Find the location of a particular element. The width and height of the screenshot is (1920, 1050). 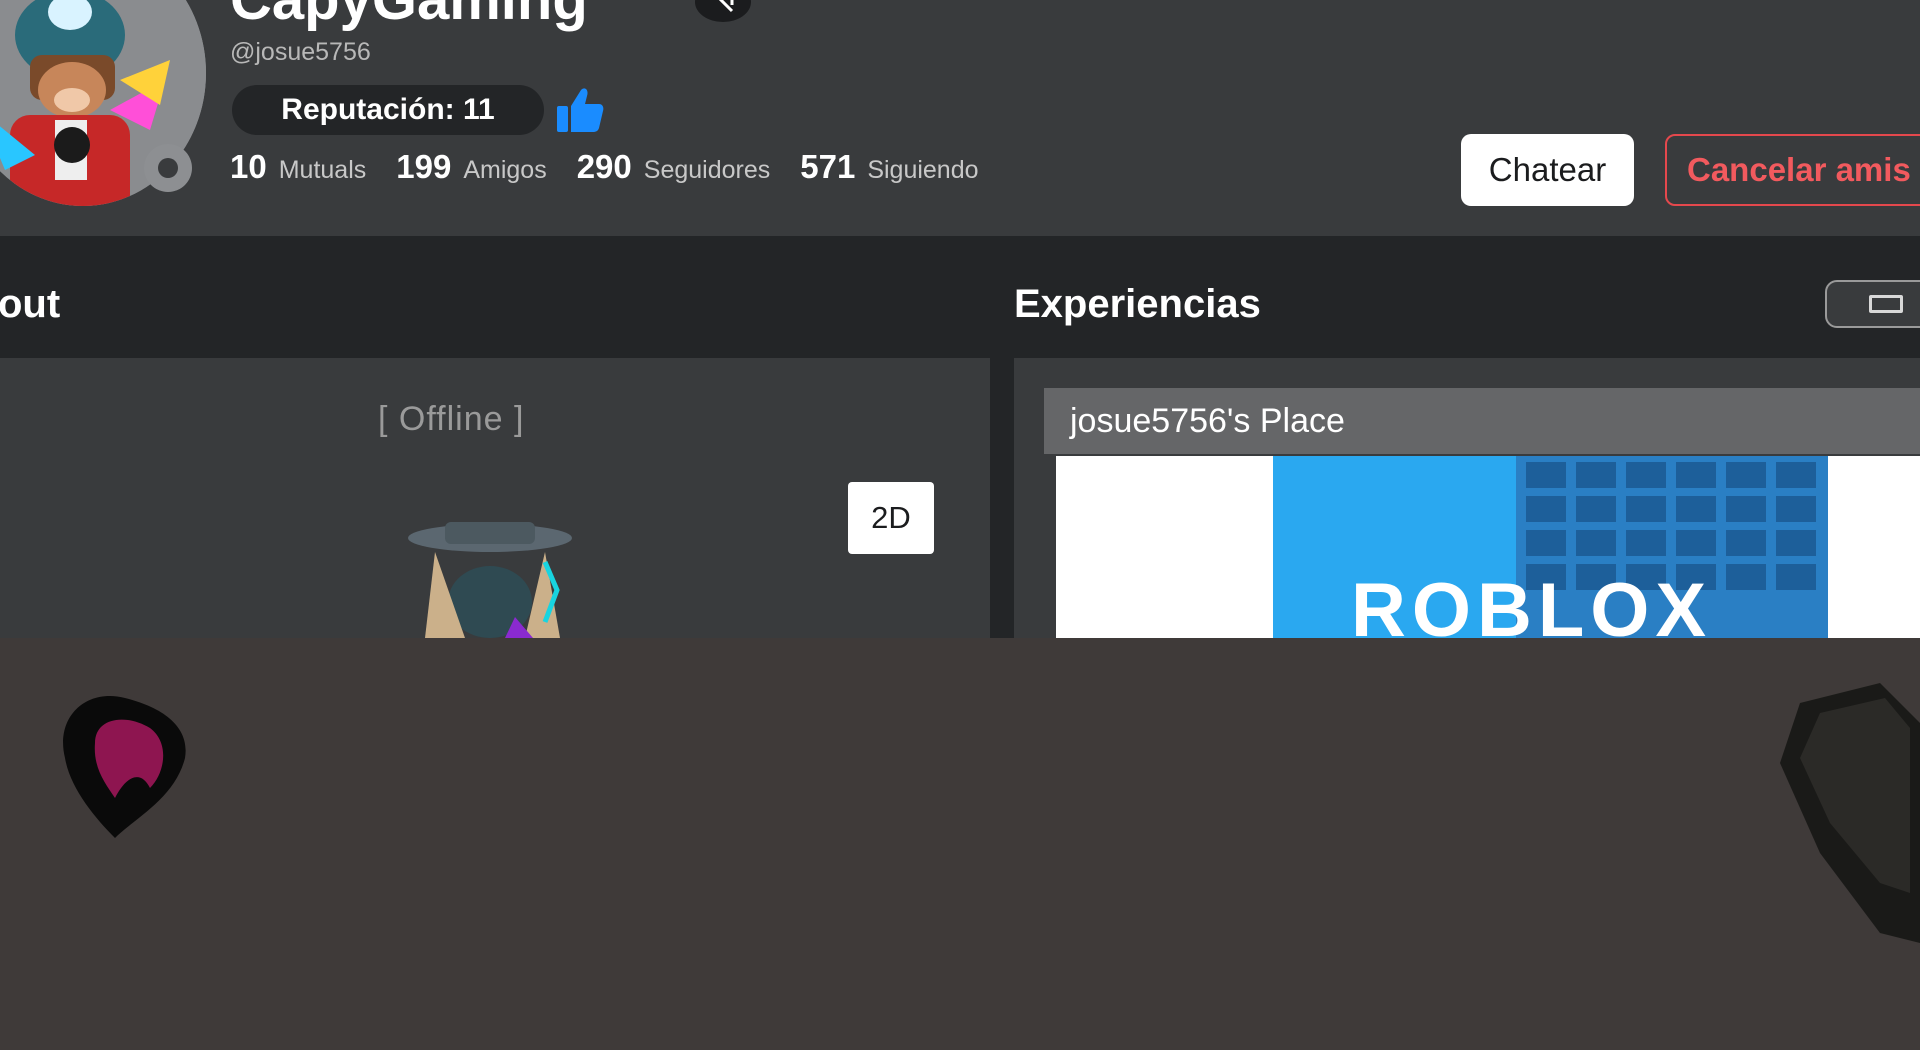

place-thumbnail: ROBLOX is located at coordinates (1488, 547).